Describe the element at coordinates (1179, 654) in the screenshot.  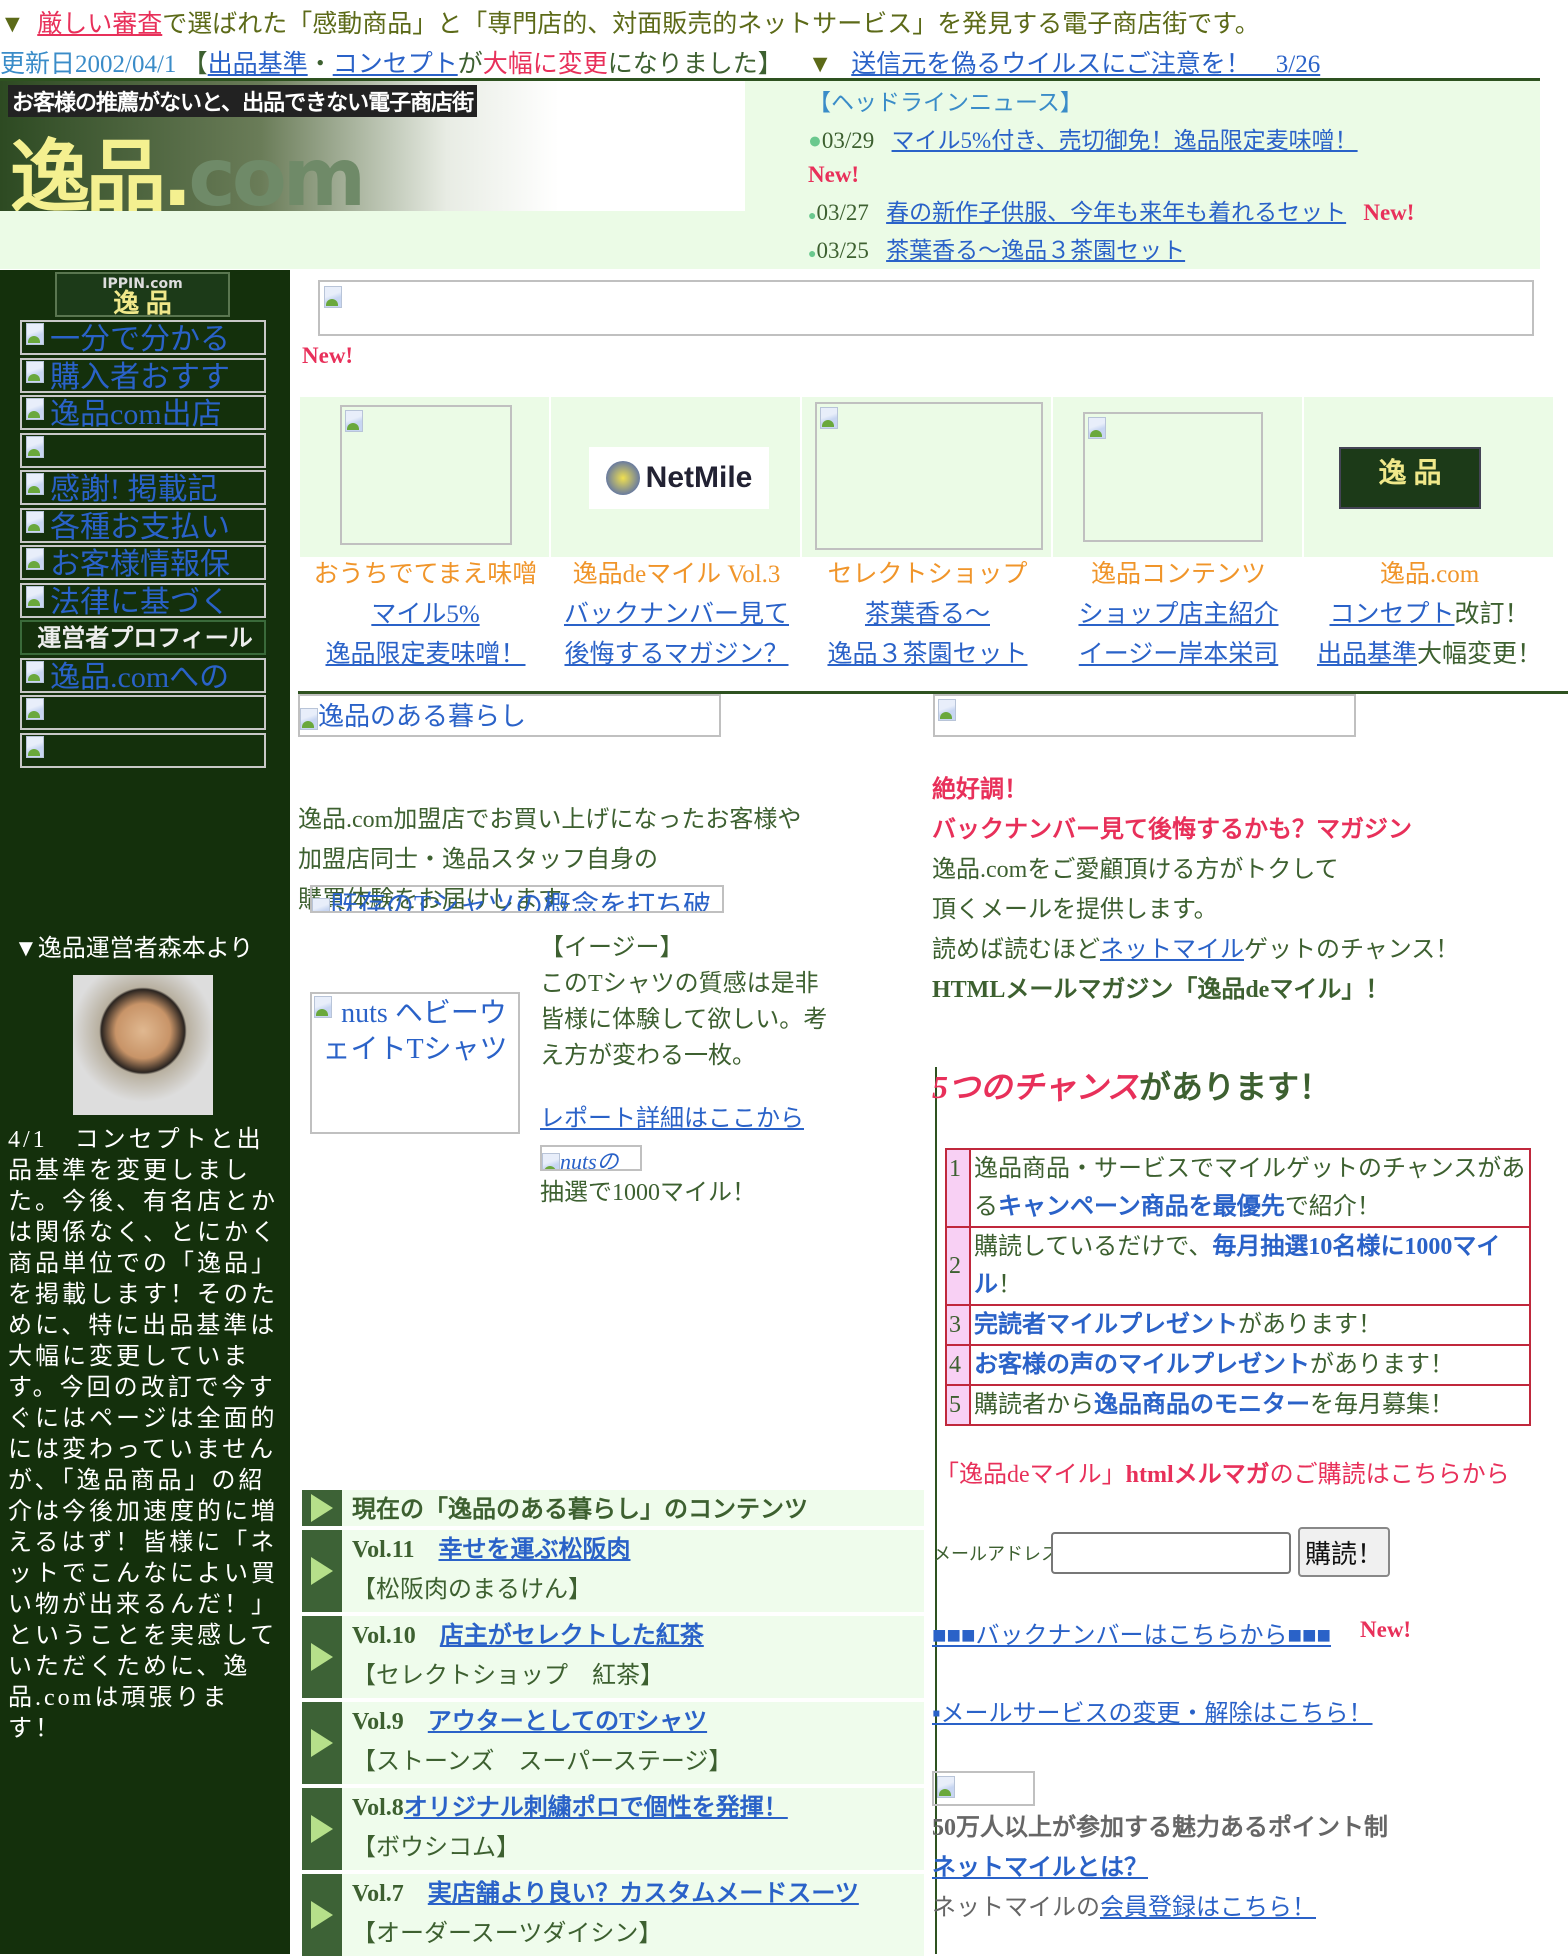
I see `feature-link: イージー岸本栄司` at that location.